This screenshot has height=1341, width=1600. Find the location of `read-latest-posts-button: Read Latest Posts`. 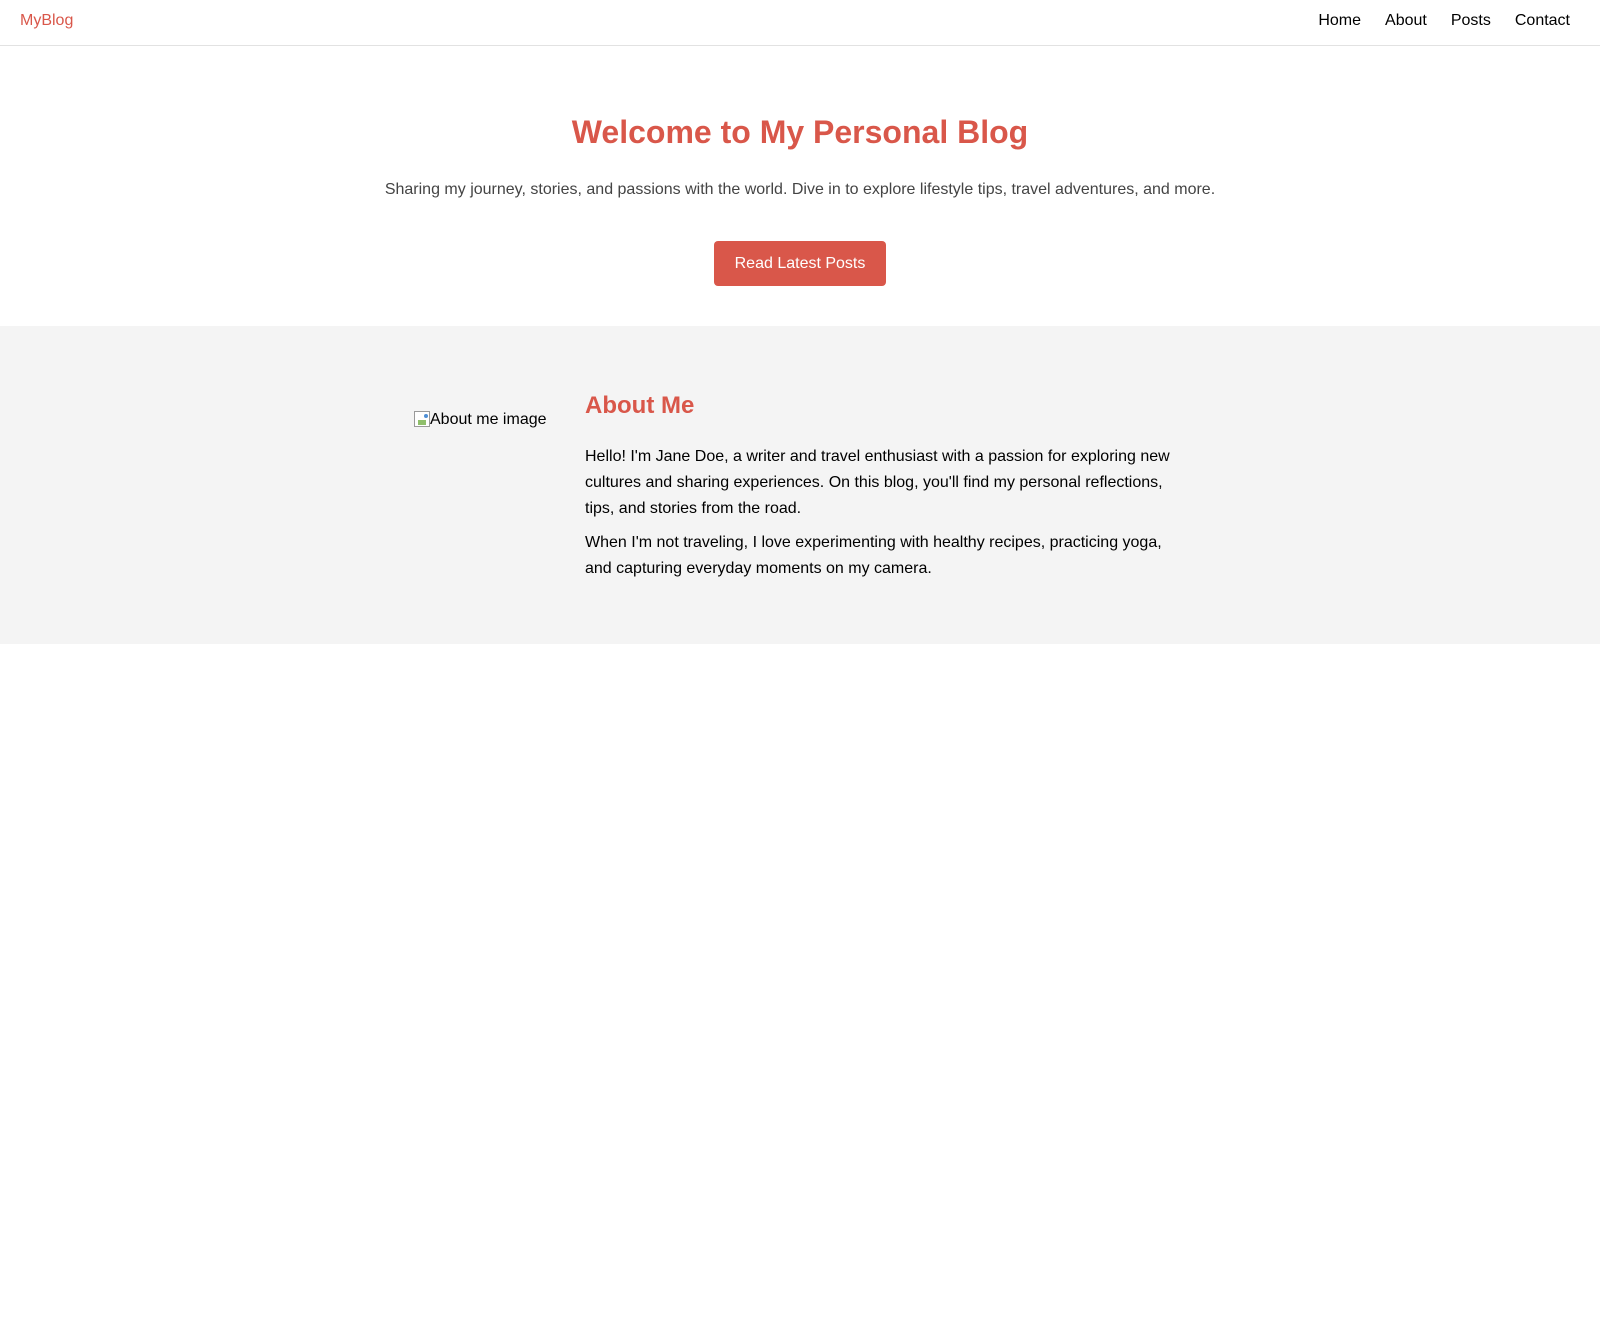

read-latest-posts-button: Read Latest Posts is located at coordinates (800, 263).